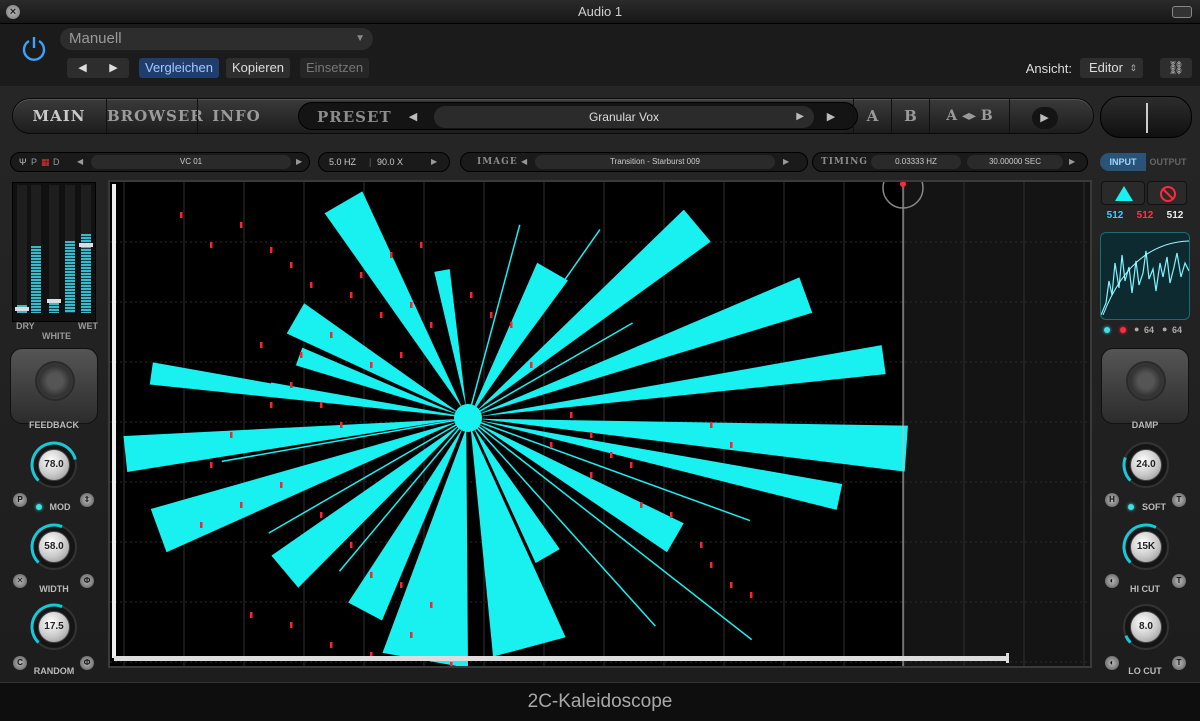 This screenshot has width=1200, height=721. What do you see at coordinates (23, 162) in the screenshot?
I see `tuning-fork-icon: Ψ` at bounding box center [23, 162].